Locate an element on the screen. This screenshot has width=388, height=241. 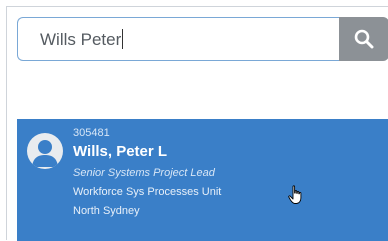
search-button is located at coordinates (363, 39).